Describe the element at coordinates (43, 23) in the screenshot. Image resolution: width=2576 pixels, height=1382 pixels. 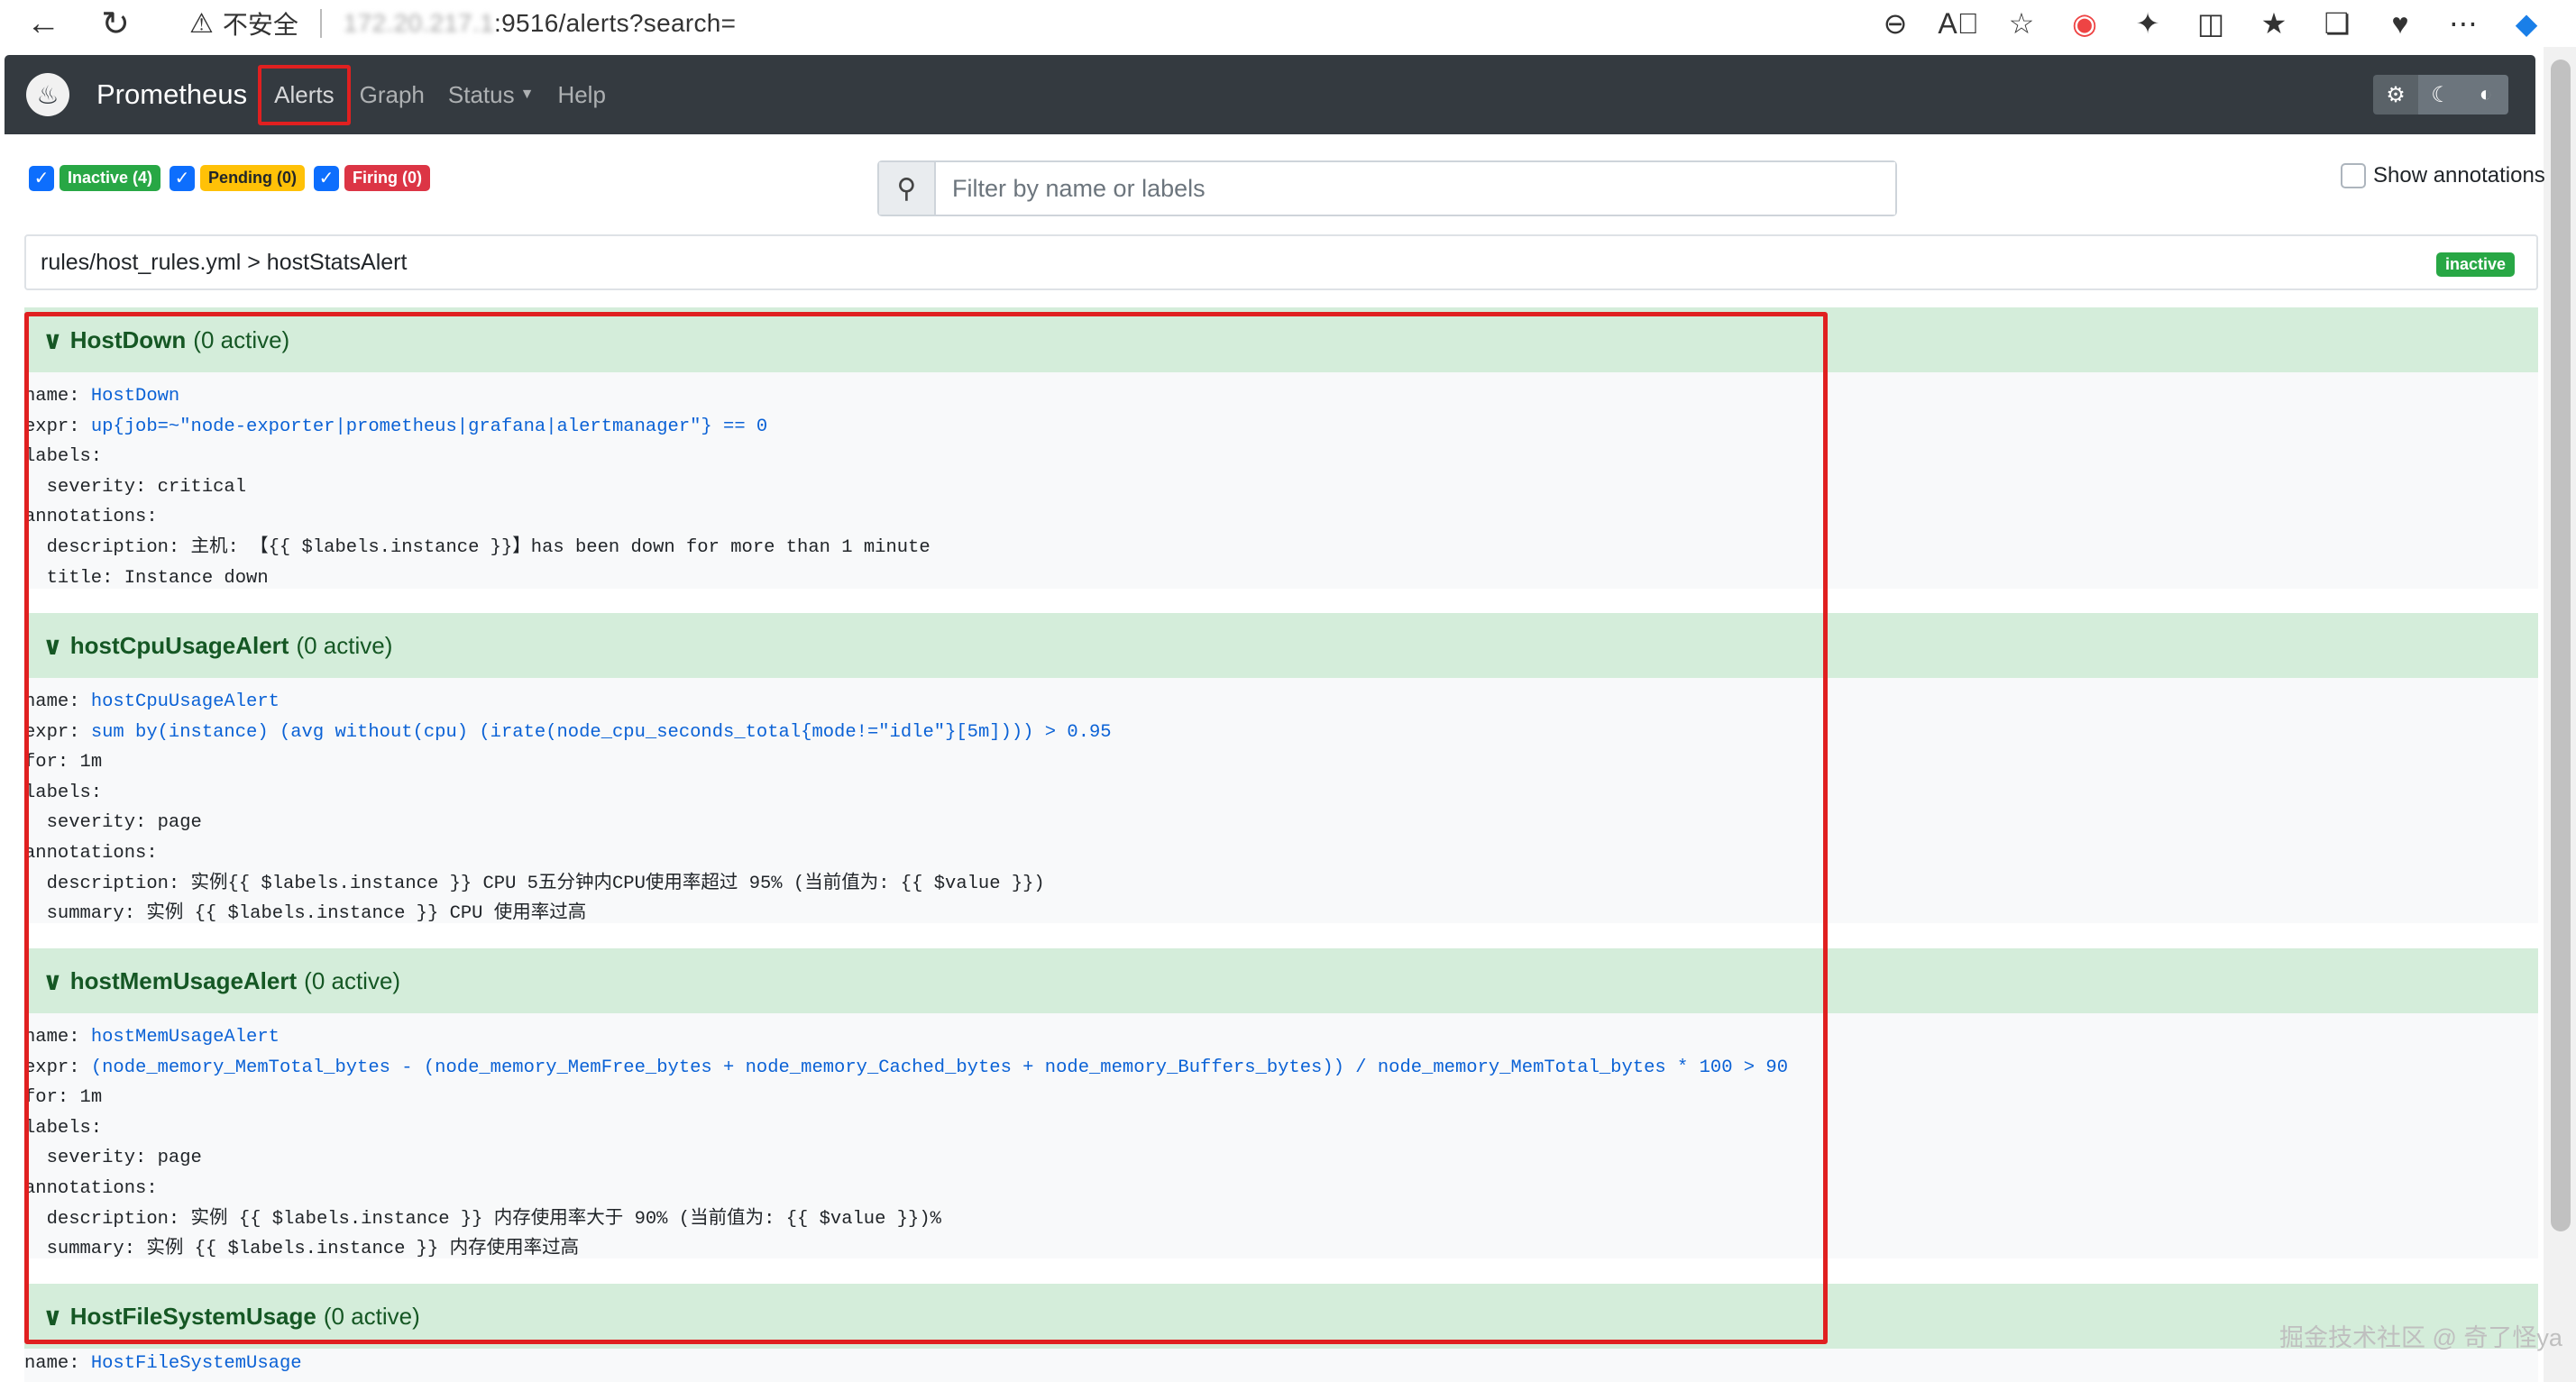
I see `back-arrow-icon: ←` at that location.